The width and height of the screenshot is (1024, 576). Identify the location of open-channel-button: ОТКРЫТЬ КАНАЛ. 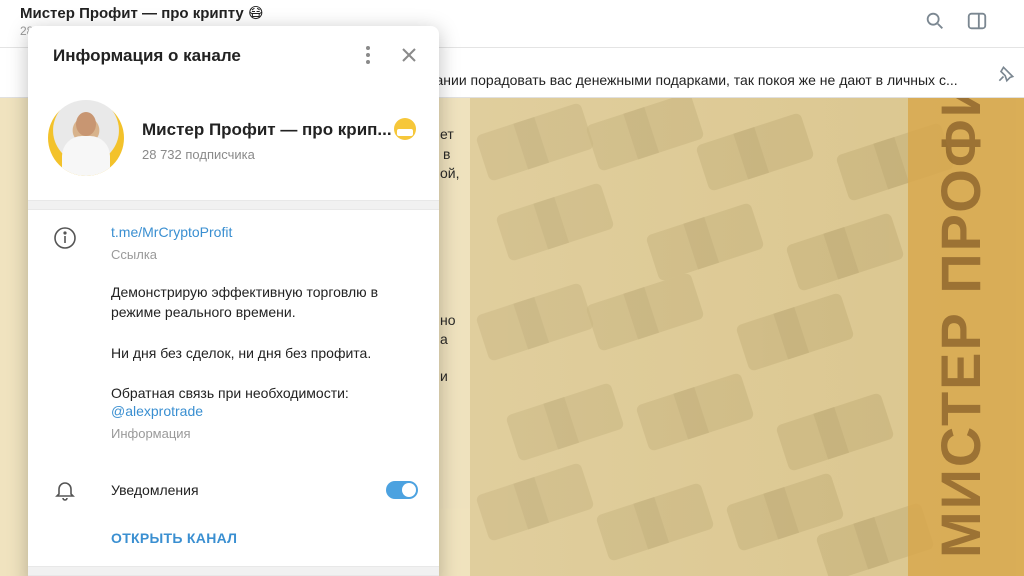
(174, 538).